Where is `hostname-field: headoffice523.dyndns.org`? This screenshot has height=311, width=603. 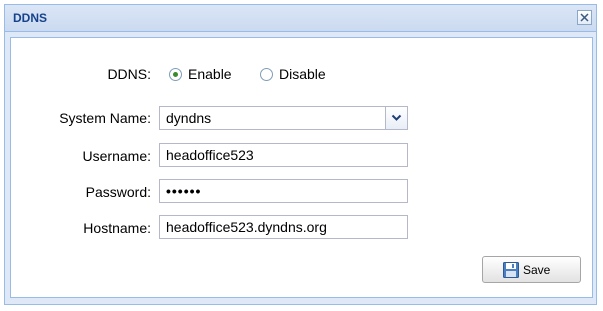 hostname-field: headoffice523.dyndns.org is located at coordinates (283, 227).